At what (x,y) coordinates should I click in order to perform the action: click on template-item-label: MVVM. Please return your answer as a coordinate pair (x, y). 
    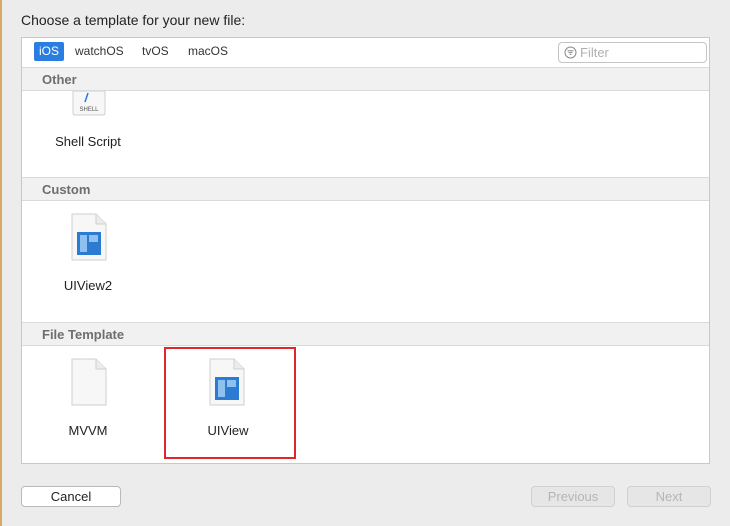
    Looking at the image, I should click on (88, 430).